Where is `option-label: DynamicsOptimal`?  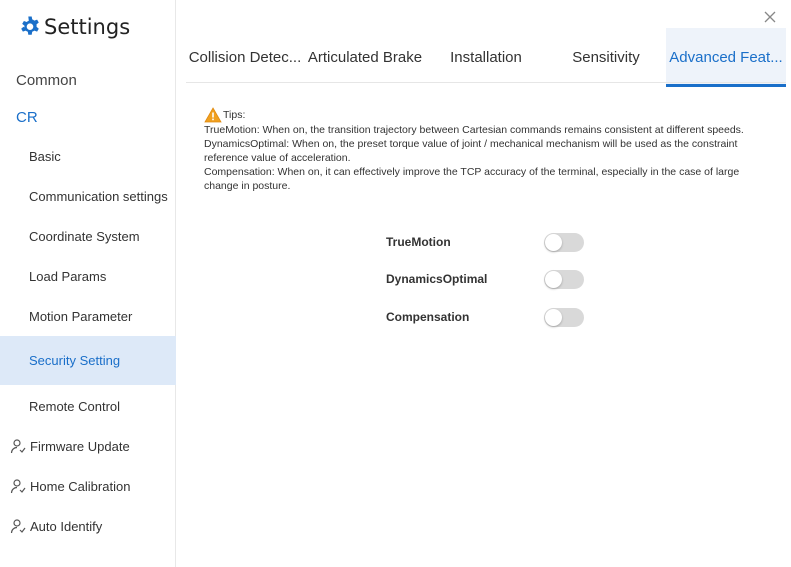 option-label: DynamicsOptimal is located at coordinates (437, 279).